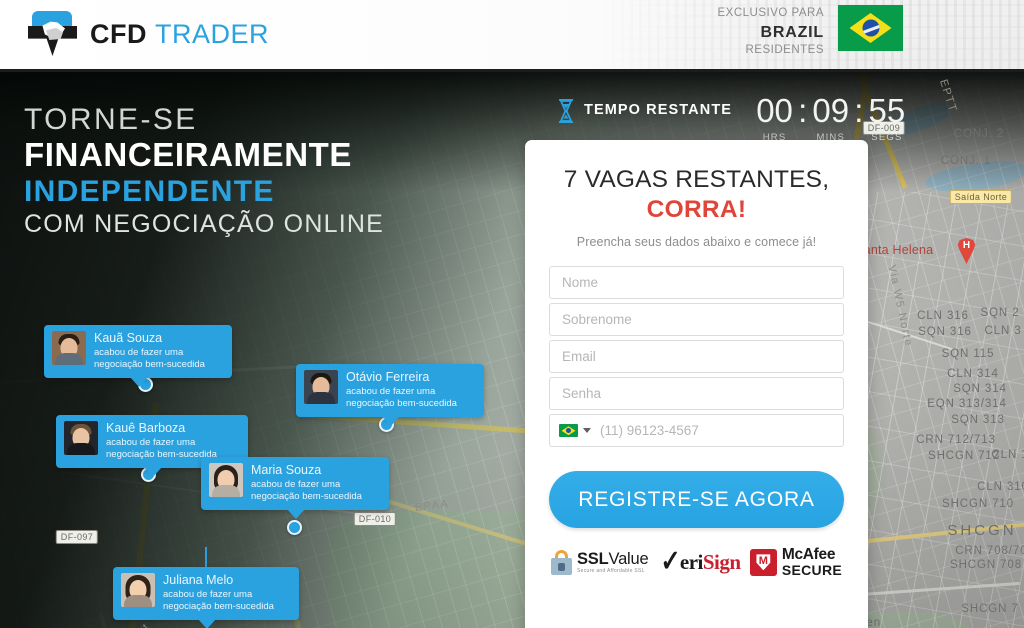 This screenshot has height=628, width=1024. I want to click on sslvalue-bold: SSL, so click(593, 558).